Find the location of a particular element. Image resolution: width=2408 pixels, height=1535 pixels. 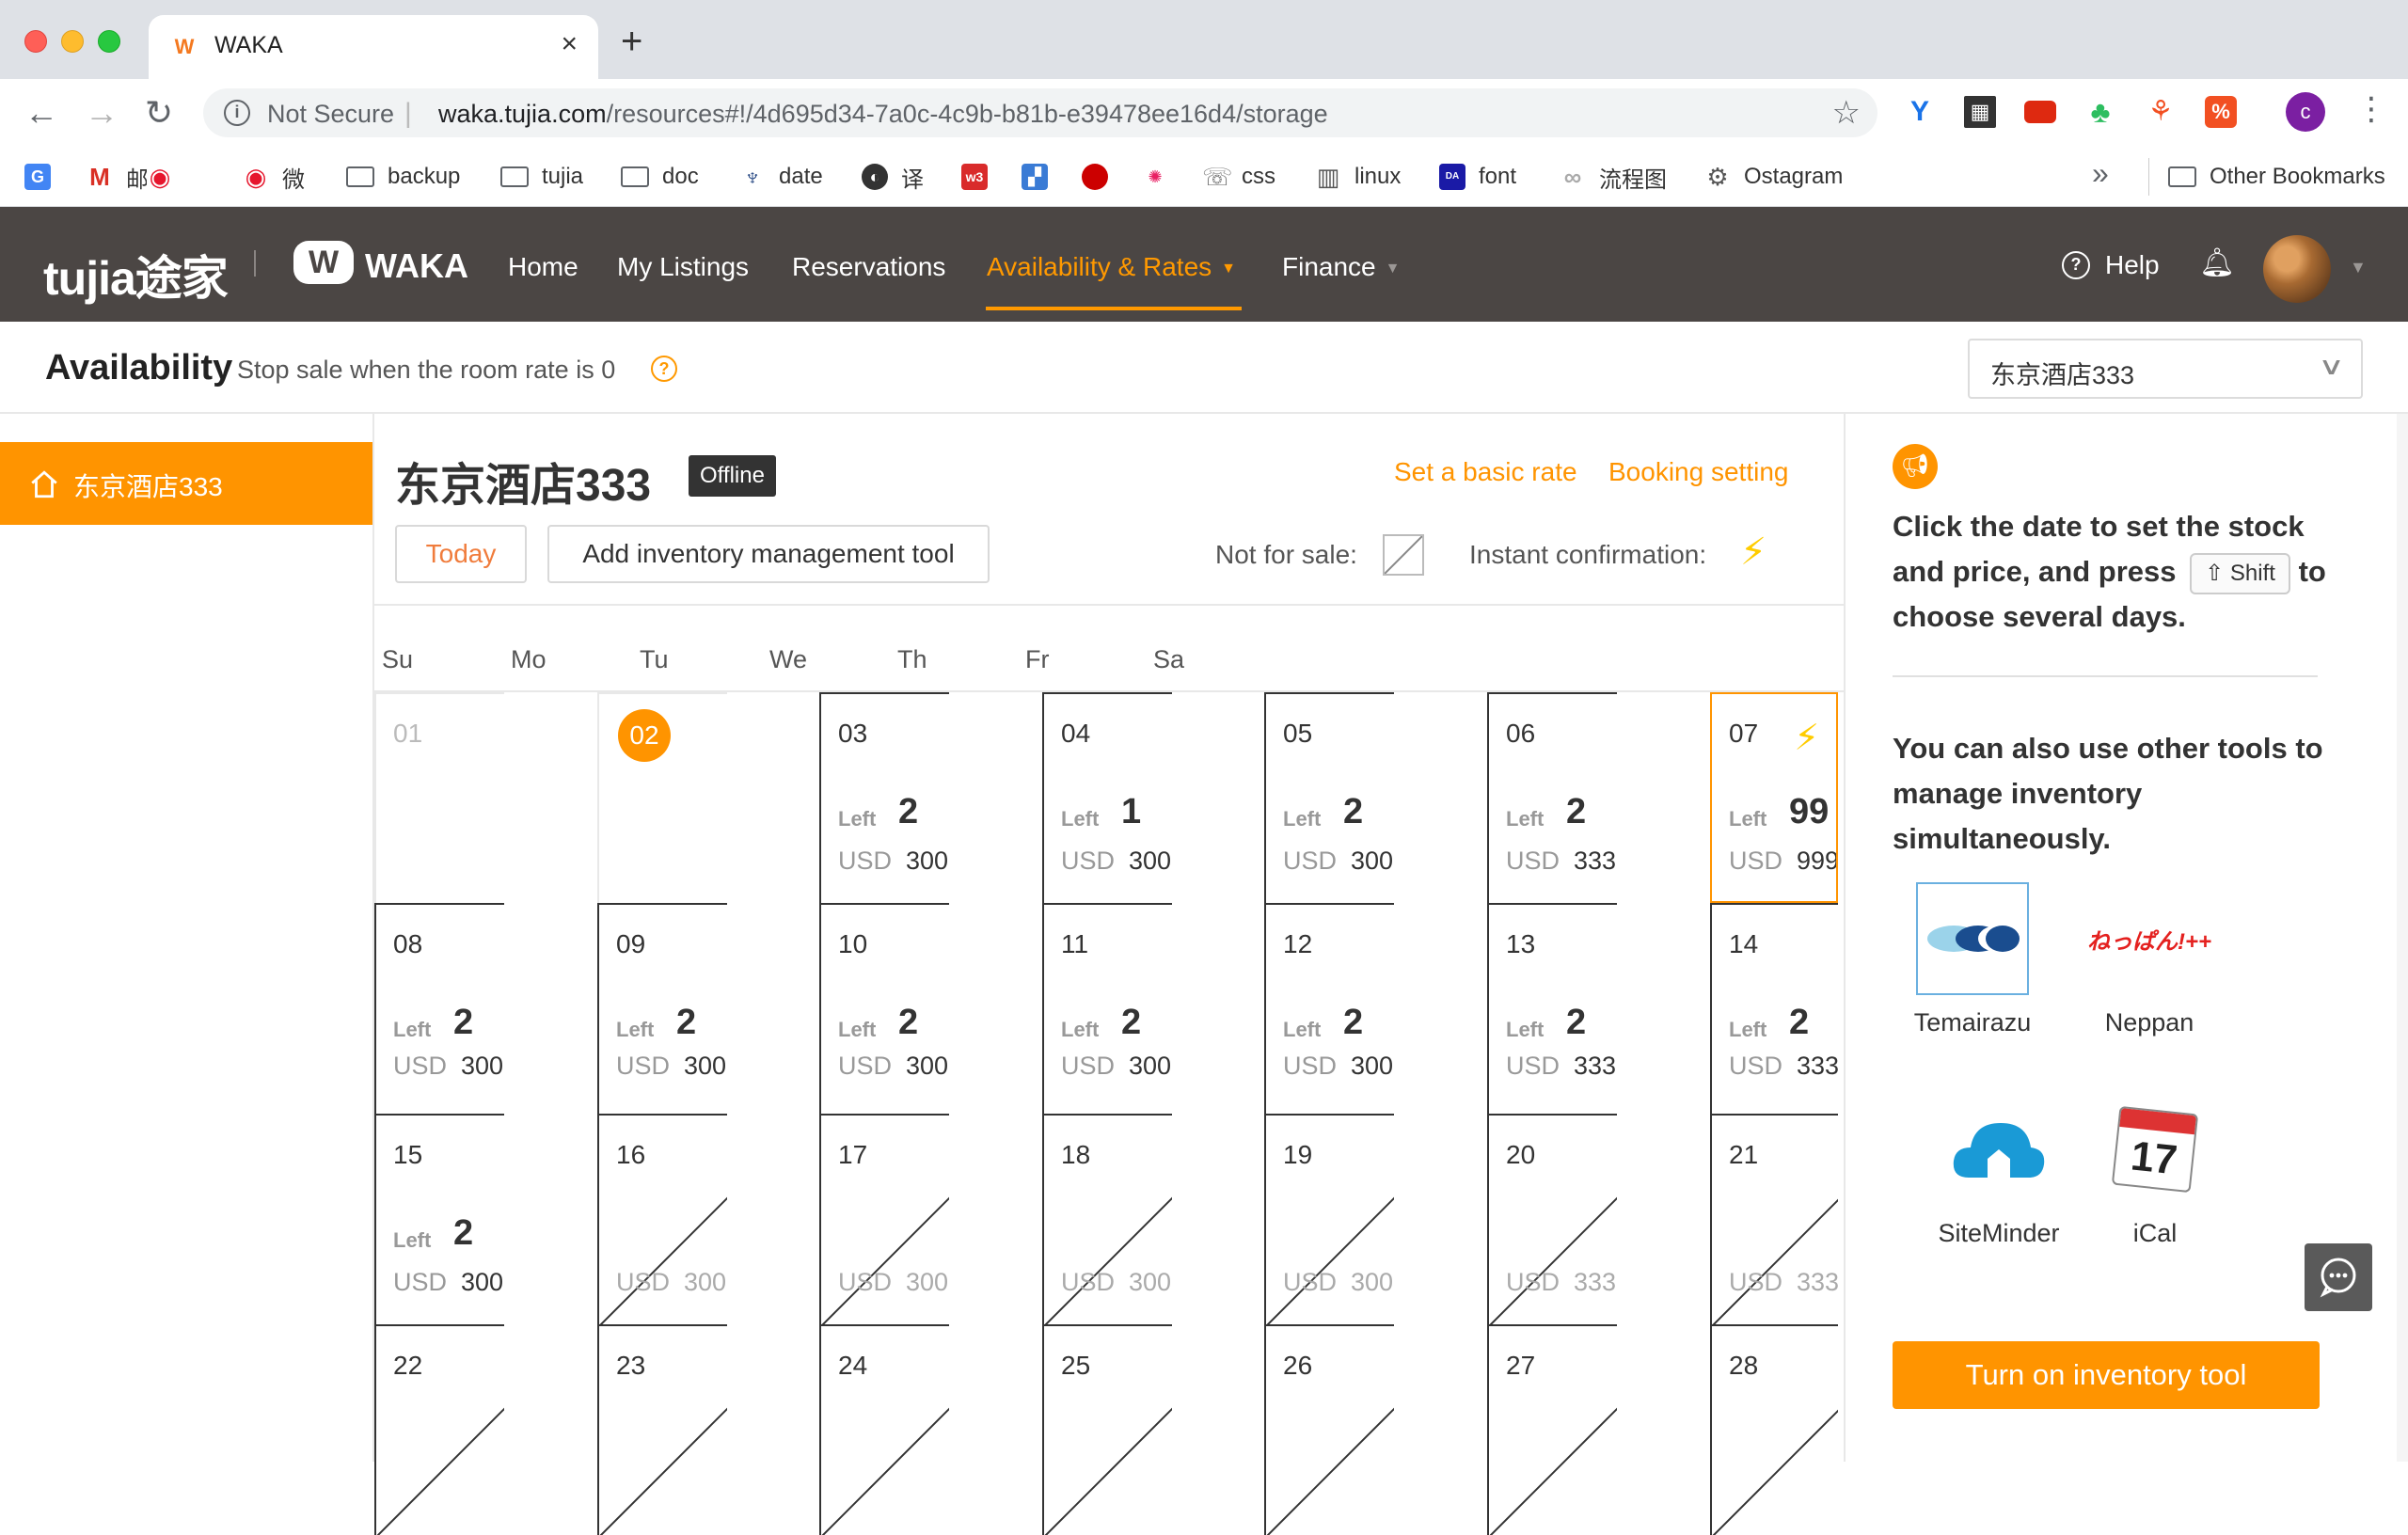

nav-my-listings: My Listings is located at coordinates (683, 267).